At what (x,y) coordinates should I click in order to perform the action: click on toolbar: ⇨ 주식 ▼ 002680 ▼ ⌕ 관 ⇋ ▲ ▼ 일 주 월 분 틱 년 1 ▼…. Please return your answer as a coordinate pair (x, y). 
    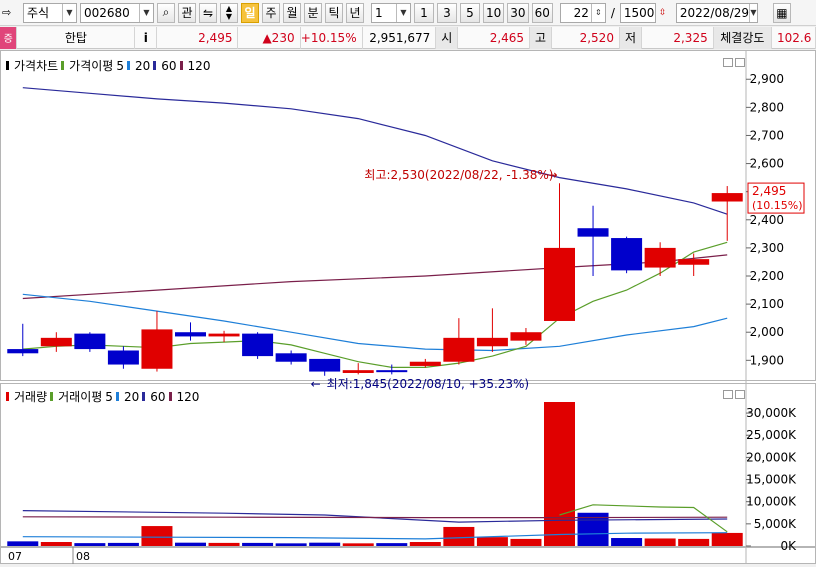
    Looking at the image, I should click on (408, 13).